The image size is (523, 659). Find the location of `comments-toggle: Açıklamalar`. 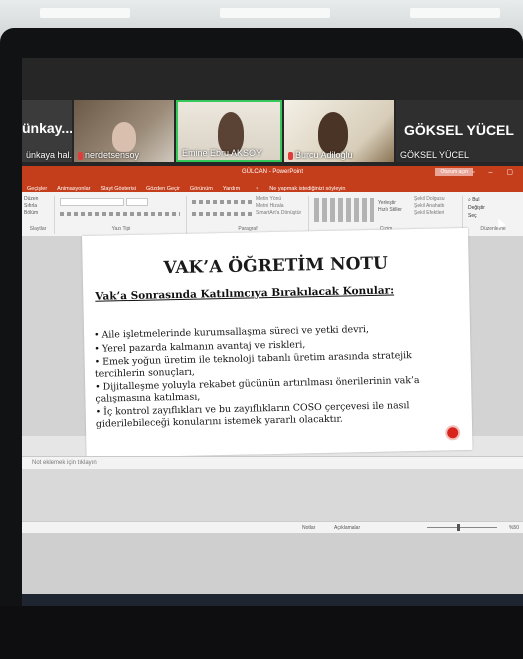

comments-toggle: Açıklamalar is located at coordinates (347, 528).